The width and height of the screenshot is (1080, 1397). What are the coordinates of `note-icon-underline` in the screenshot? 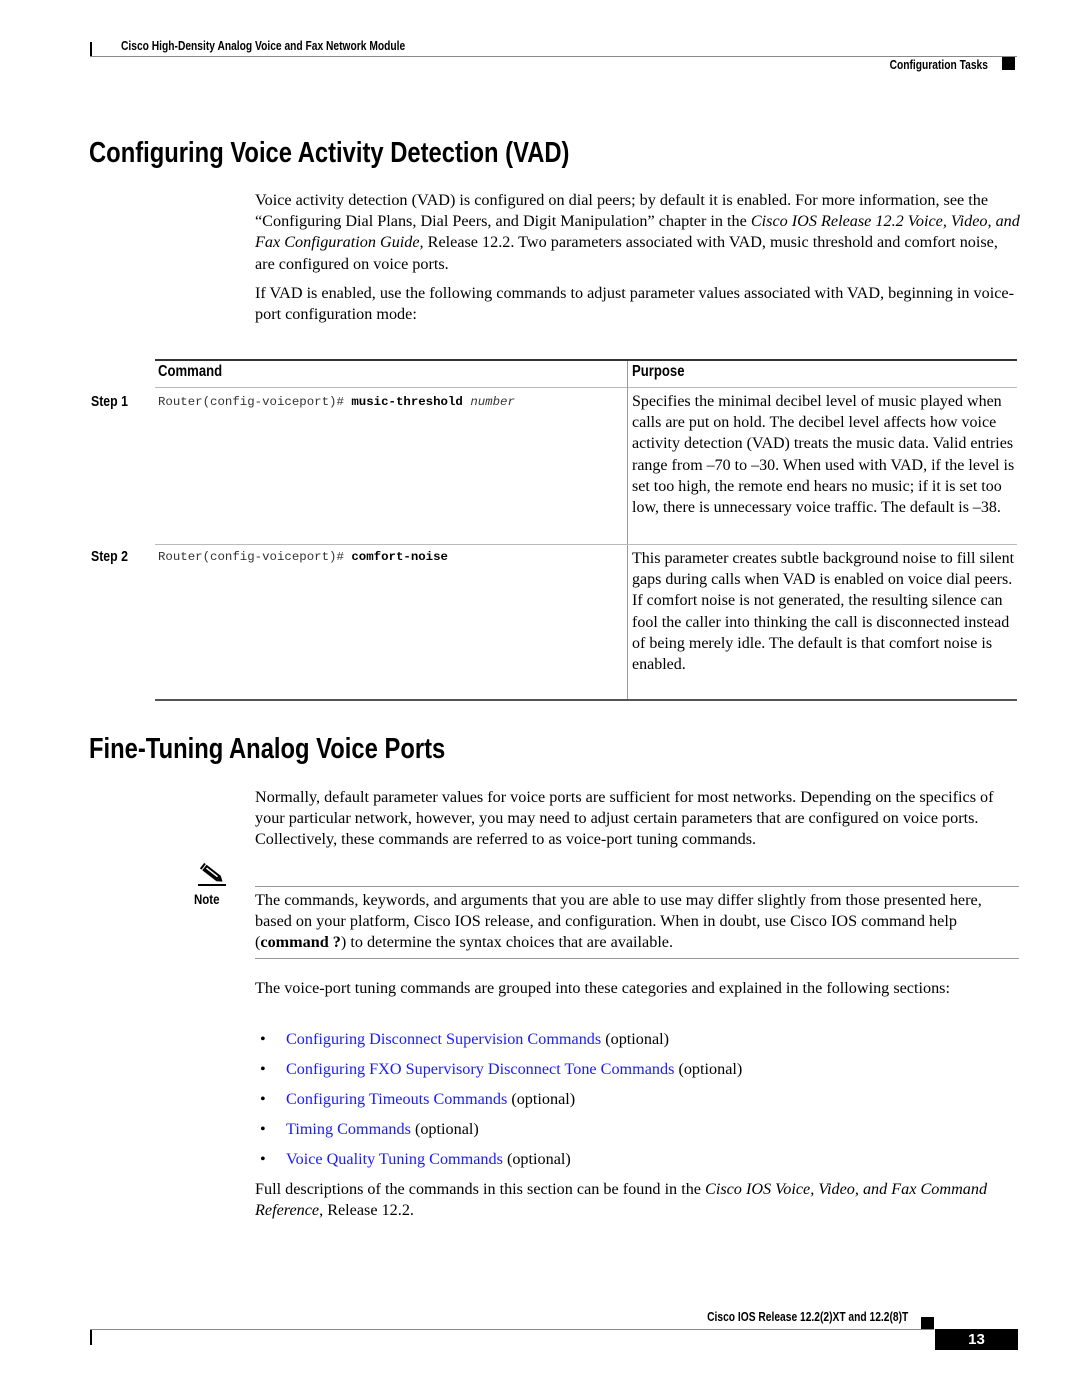 It's located at (212, 885).